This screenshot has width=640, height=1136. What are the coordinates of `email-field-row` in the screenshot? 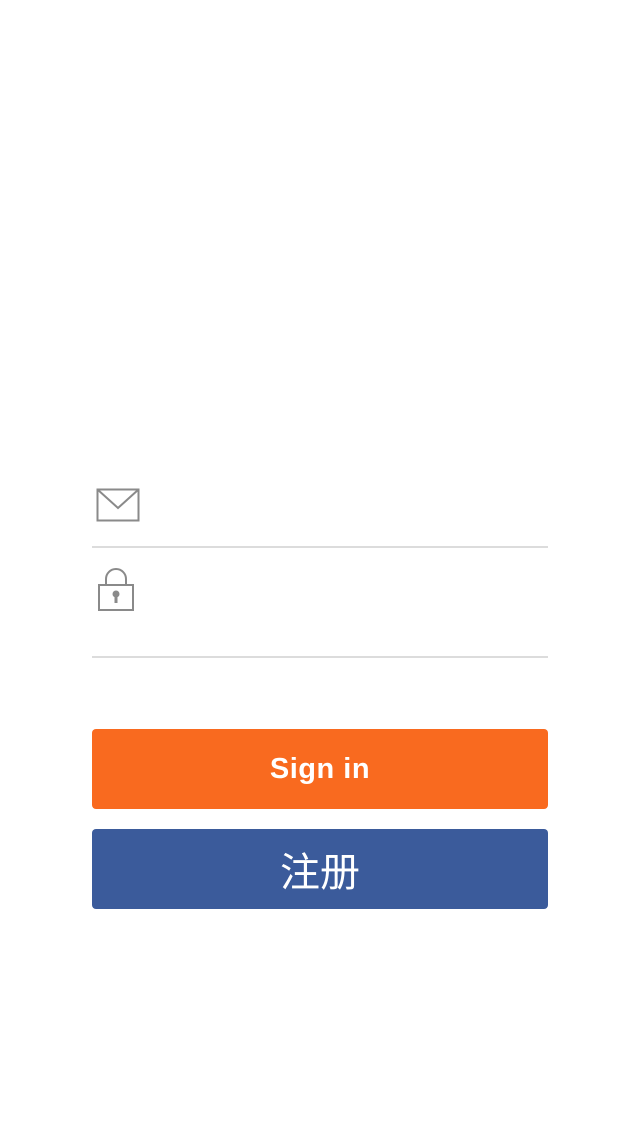 It's located at (320, 504).